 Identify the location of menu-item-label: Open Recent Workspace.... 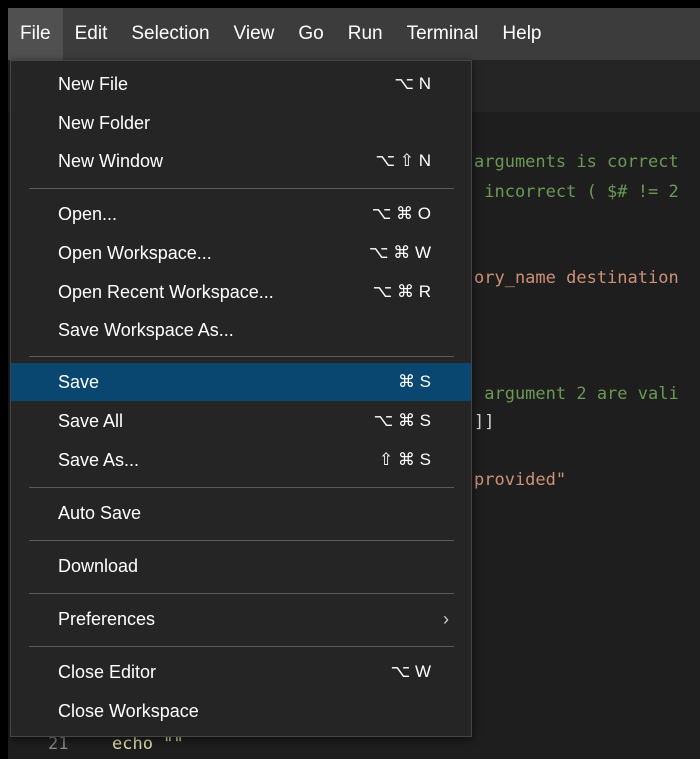
(166, 292).